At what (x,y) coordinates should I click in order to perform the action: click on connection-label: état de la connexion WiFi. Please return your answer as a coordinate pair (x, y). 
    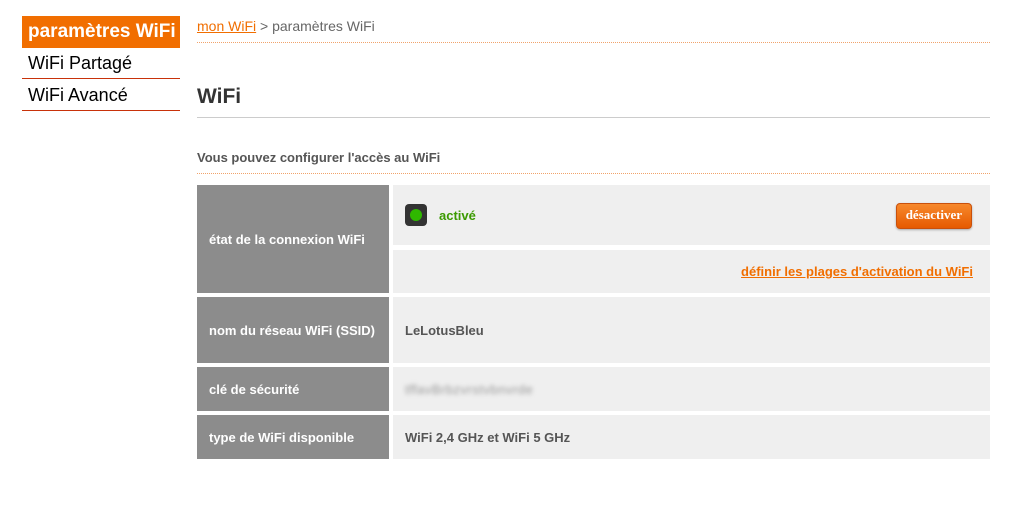
    Looking at the image, I should click on (293, 239).